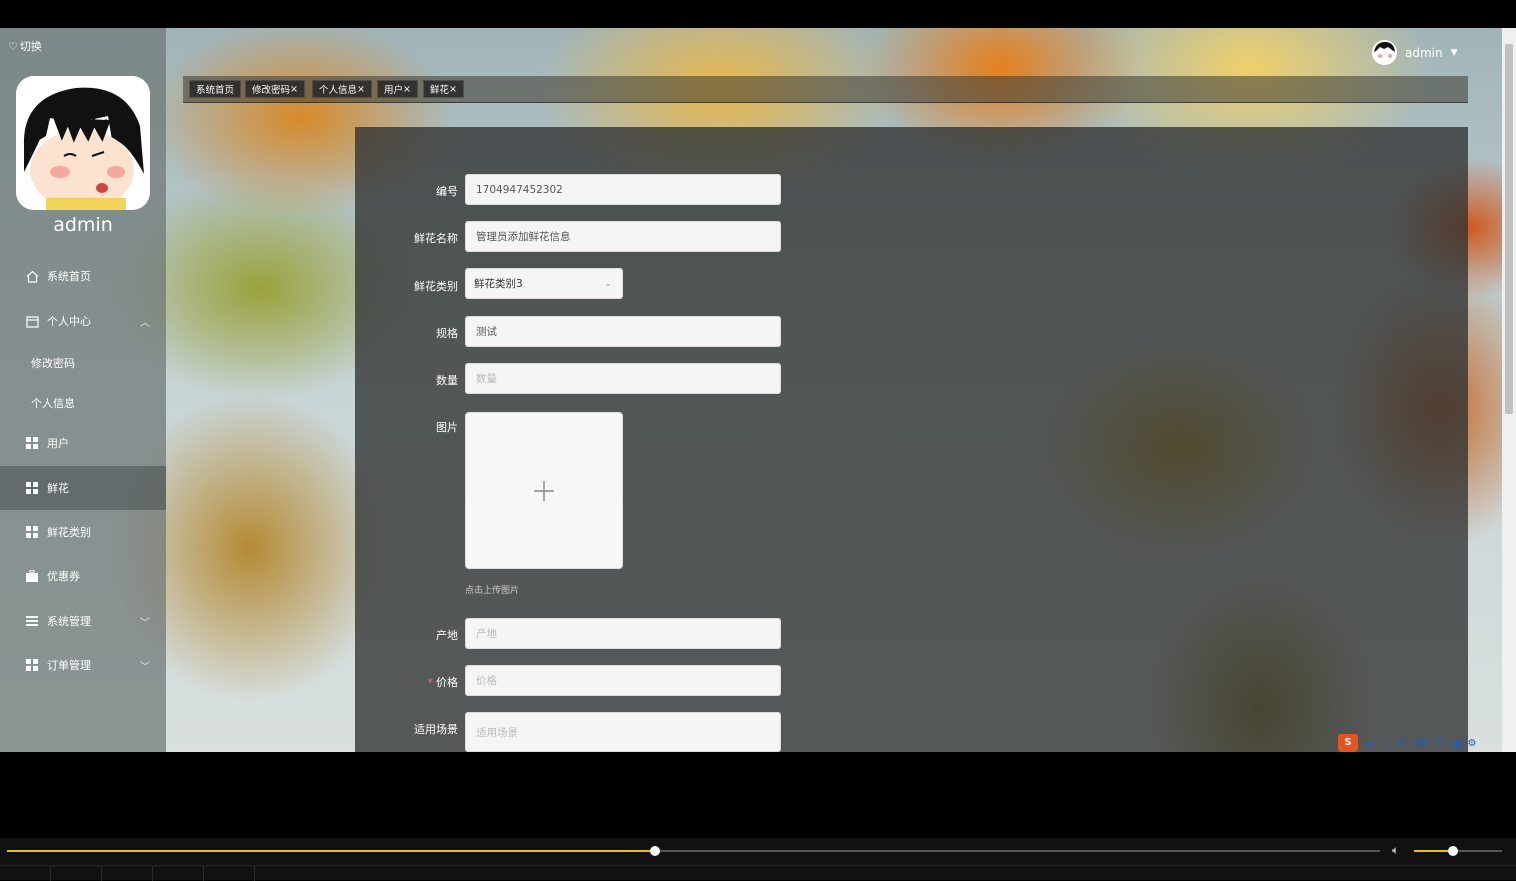 This screenshot has width=1516, height=881. I want to click on progress-fill, so click(331, 851).